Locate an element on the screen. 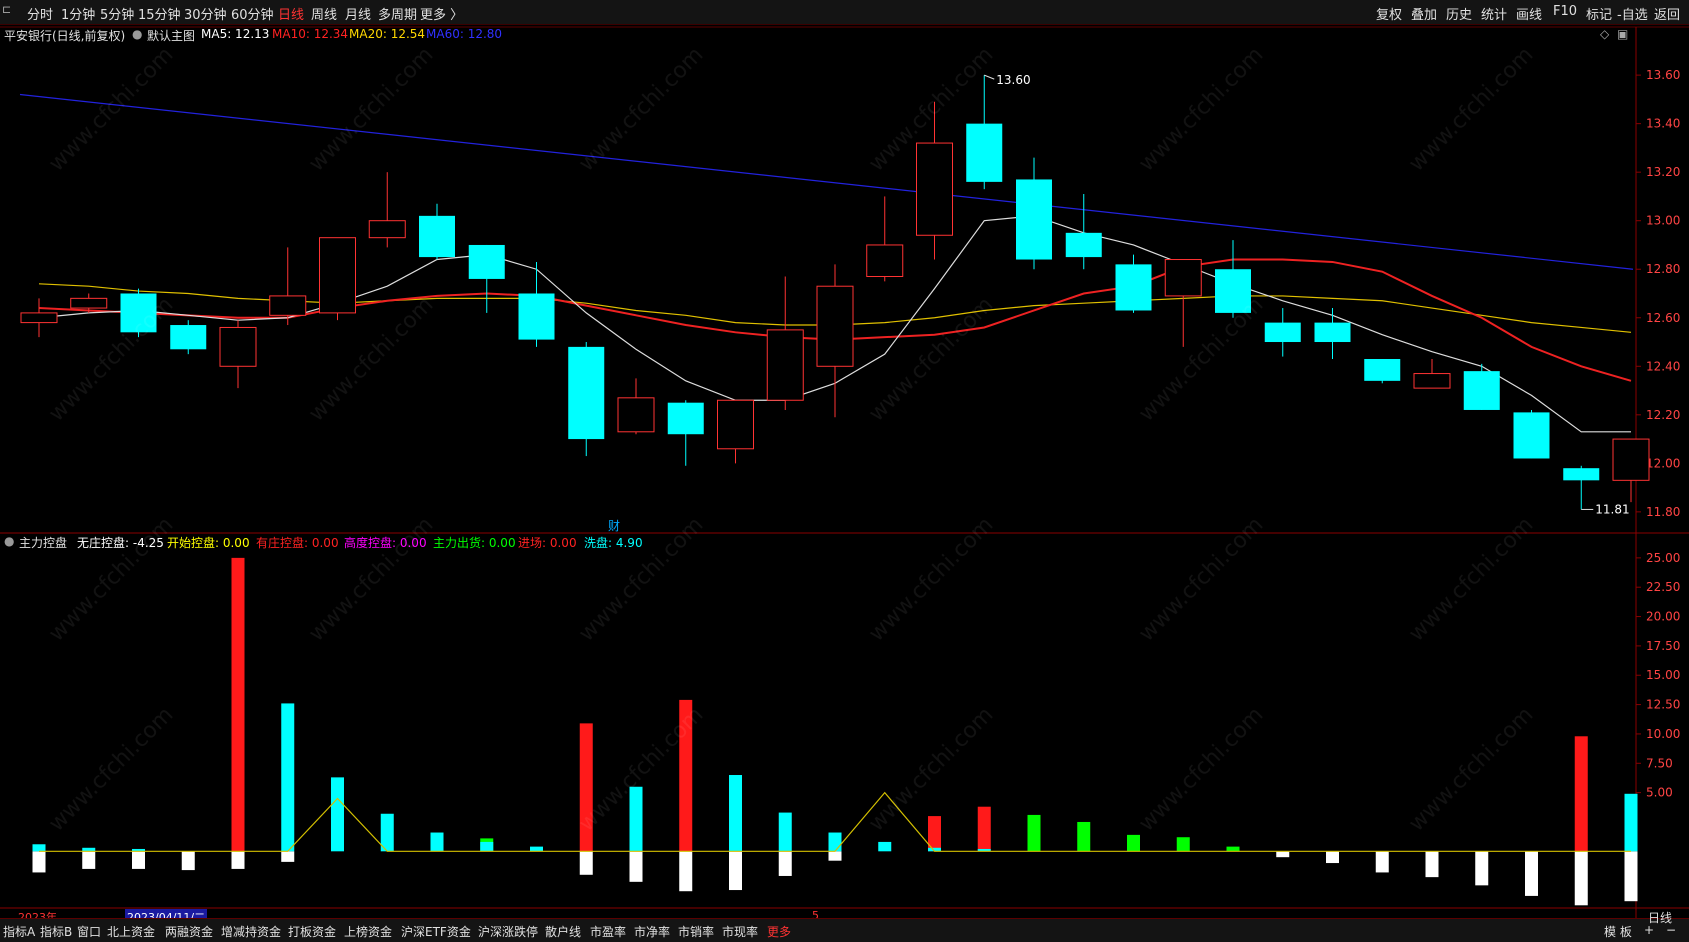 The image size is (1689, 942). bottom-tab-3: 北上资金 is located at coordinates (131, 931).